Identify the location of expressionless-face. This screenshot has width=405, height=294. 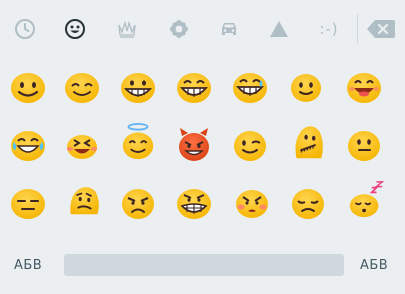
(28, 202).